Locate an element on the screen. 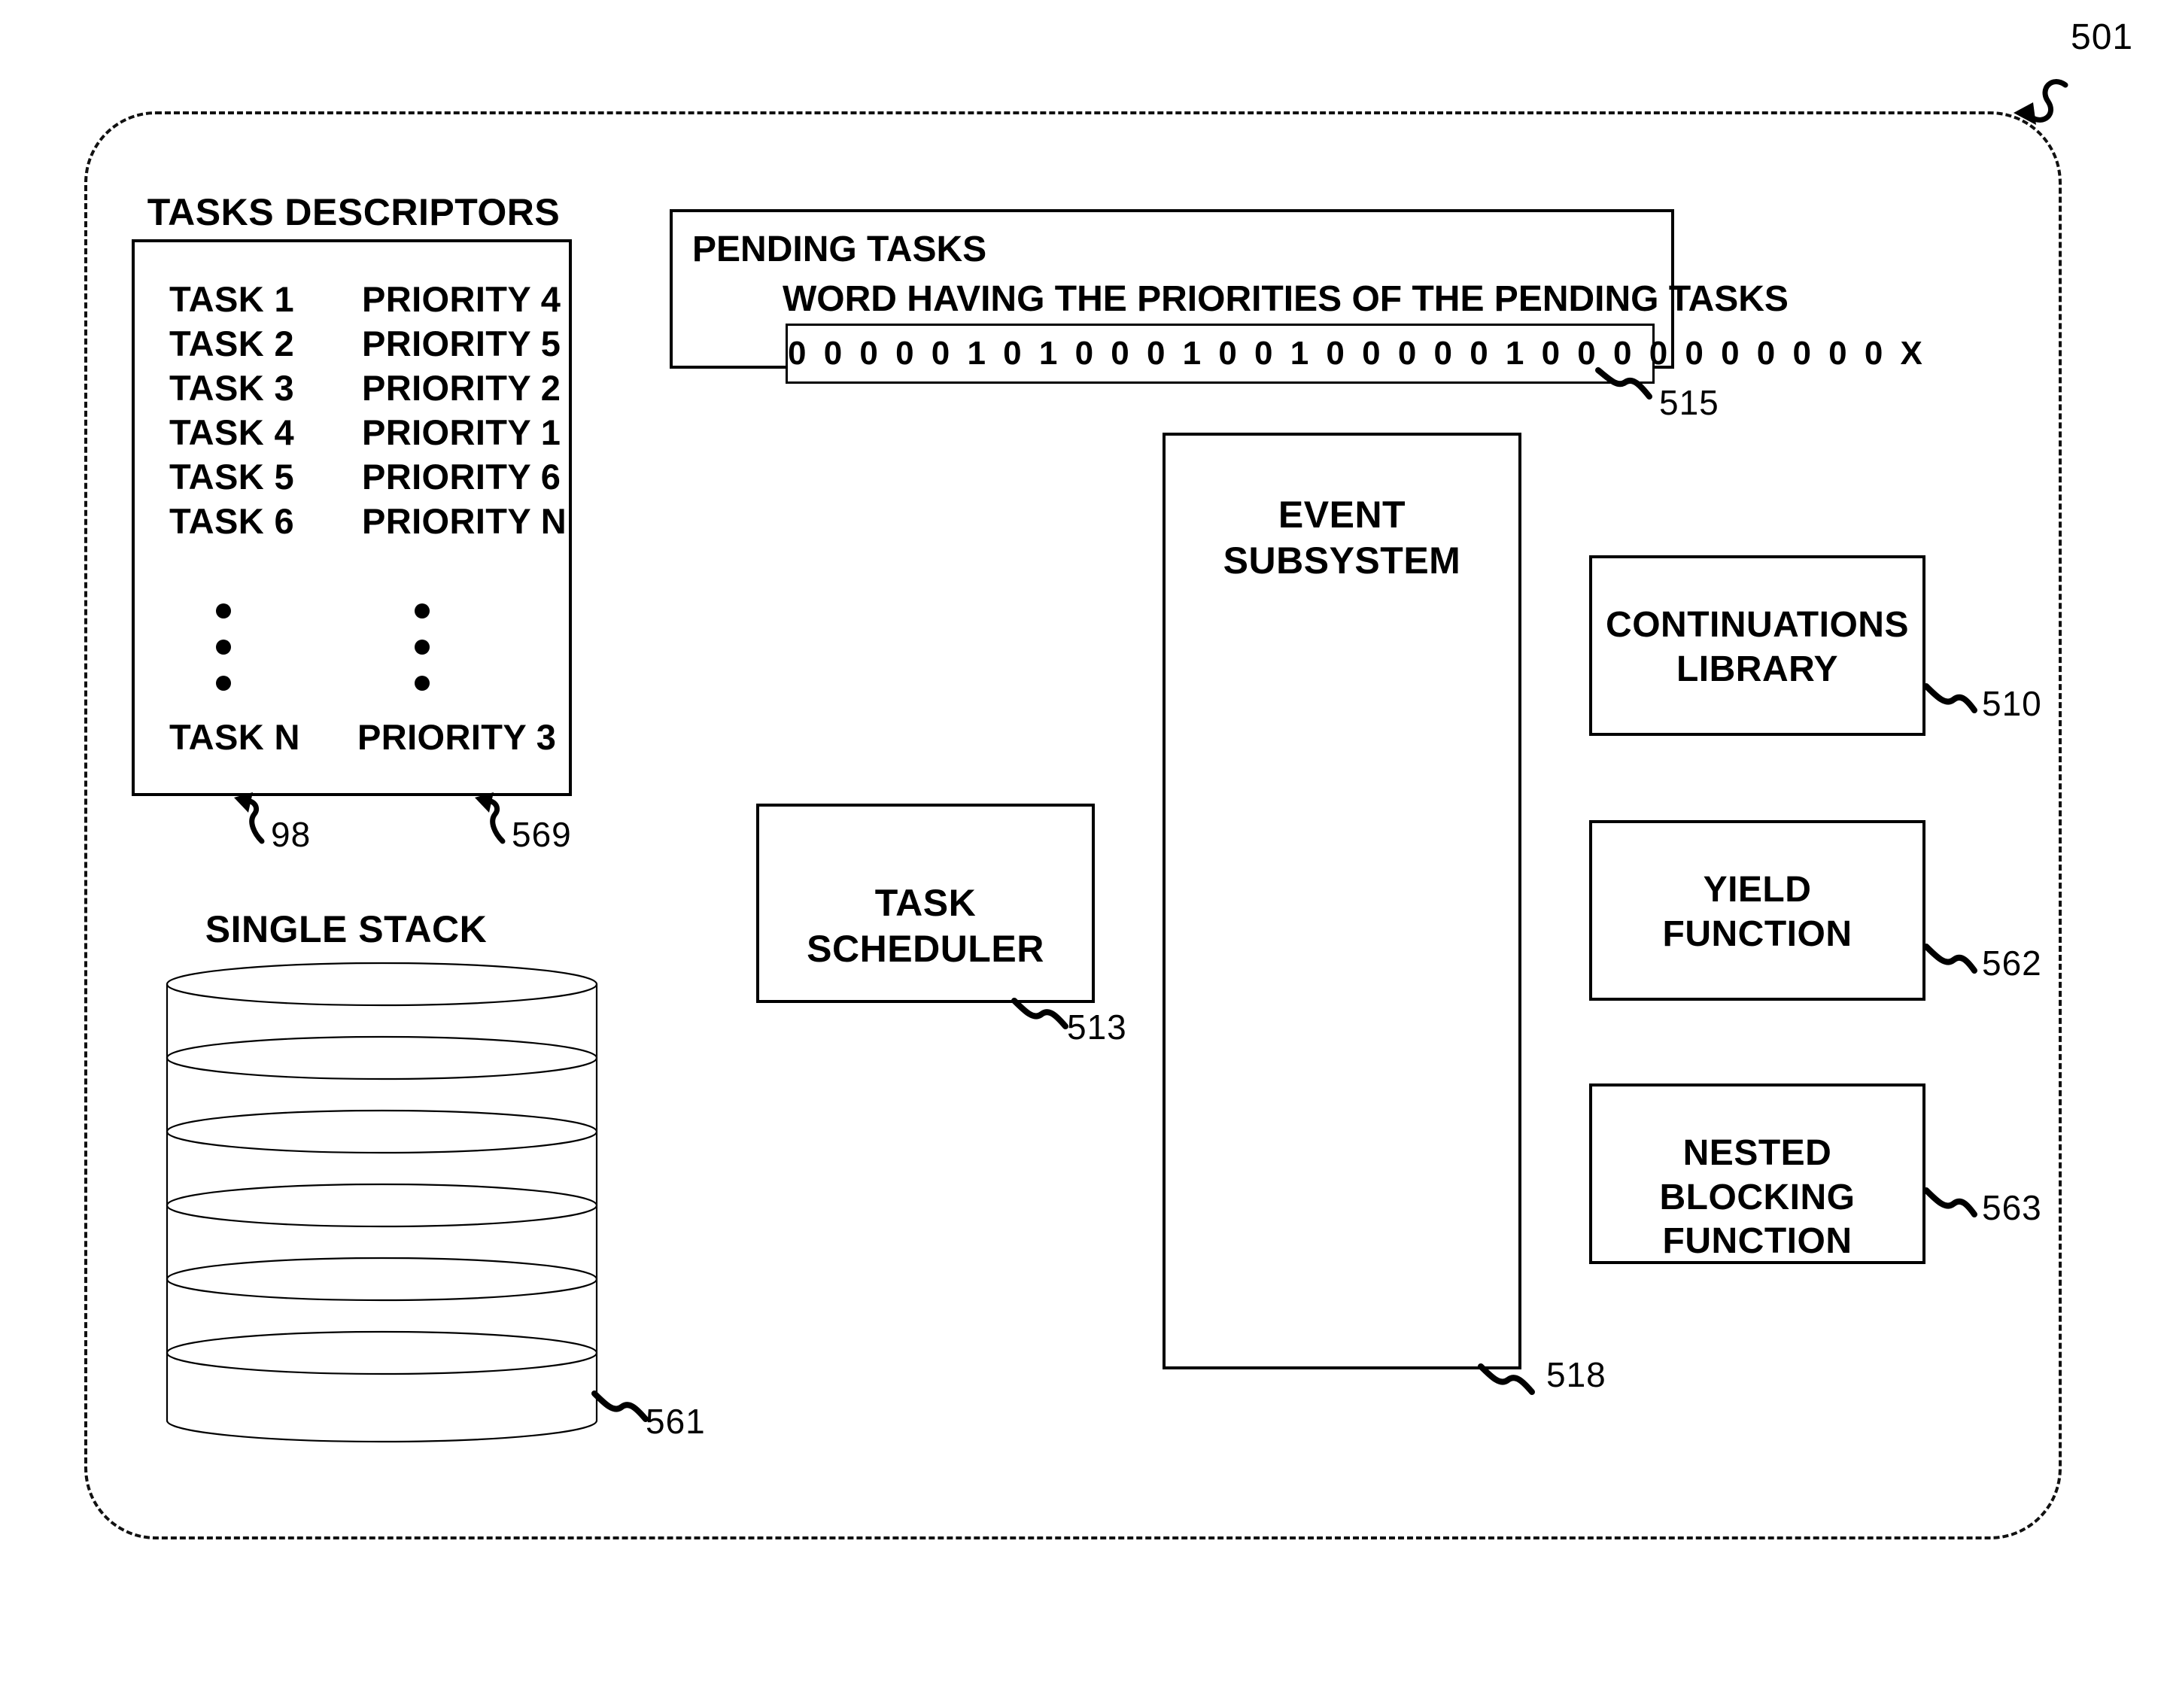  nested-blocking-label-line1: NESTED BLOCKING is located at coordinates (1758, 1175).